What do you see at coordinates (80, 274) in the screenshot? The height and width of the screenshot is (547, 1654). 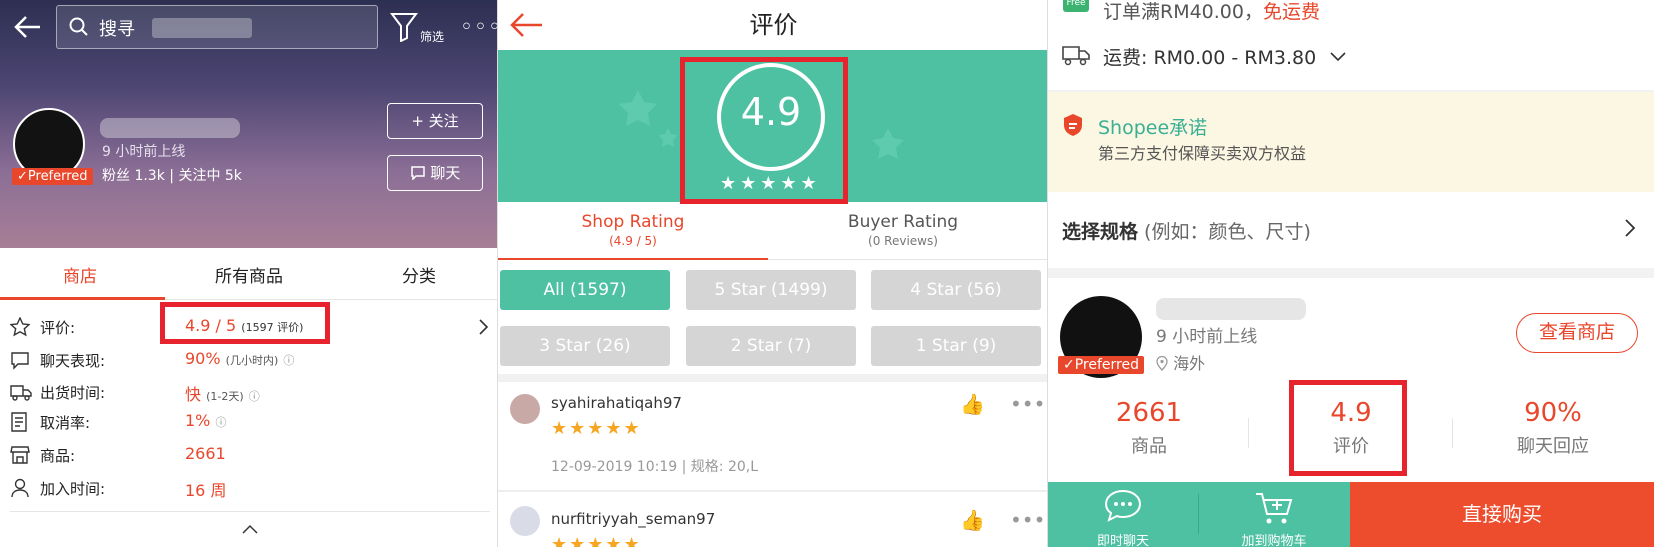 I see `tab-shop: 商店` at bounding box center [80, 274].